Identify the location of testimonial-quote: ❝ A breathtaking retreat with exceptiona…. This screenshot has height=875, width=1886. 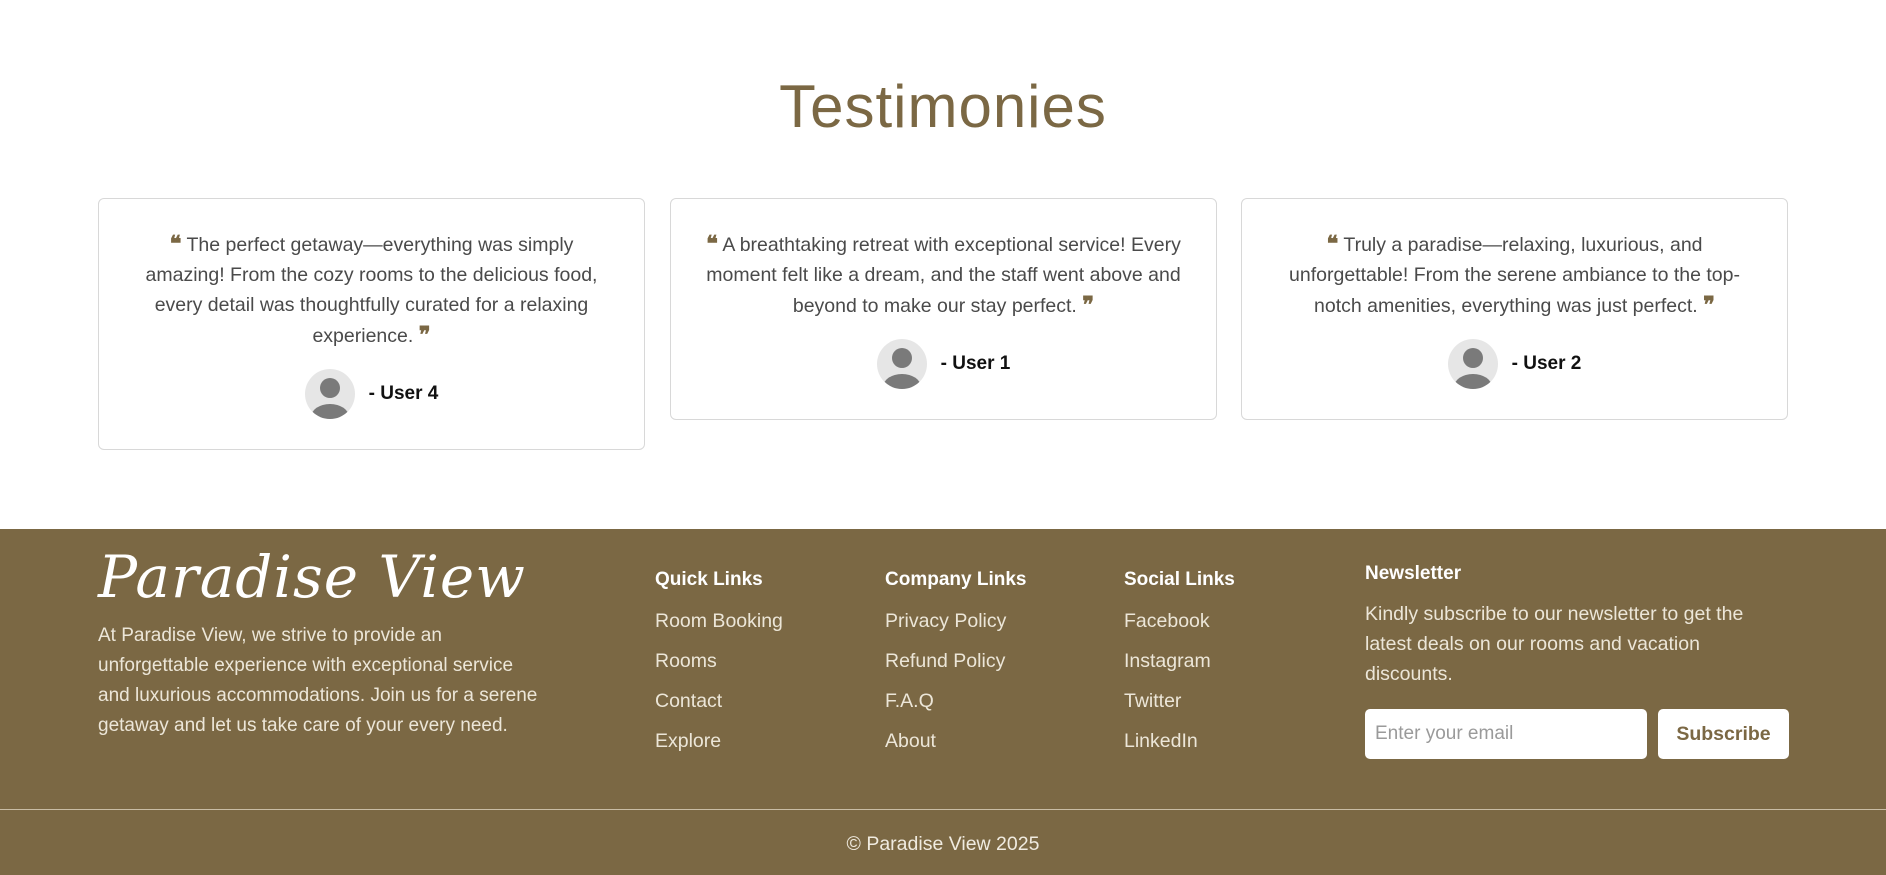
(943, 275).